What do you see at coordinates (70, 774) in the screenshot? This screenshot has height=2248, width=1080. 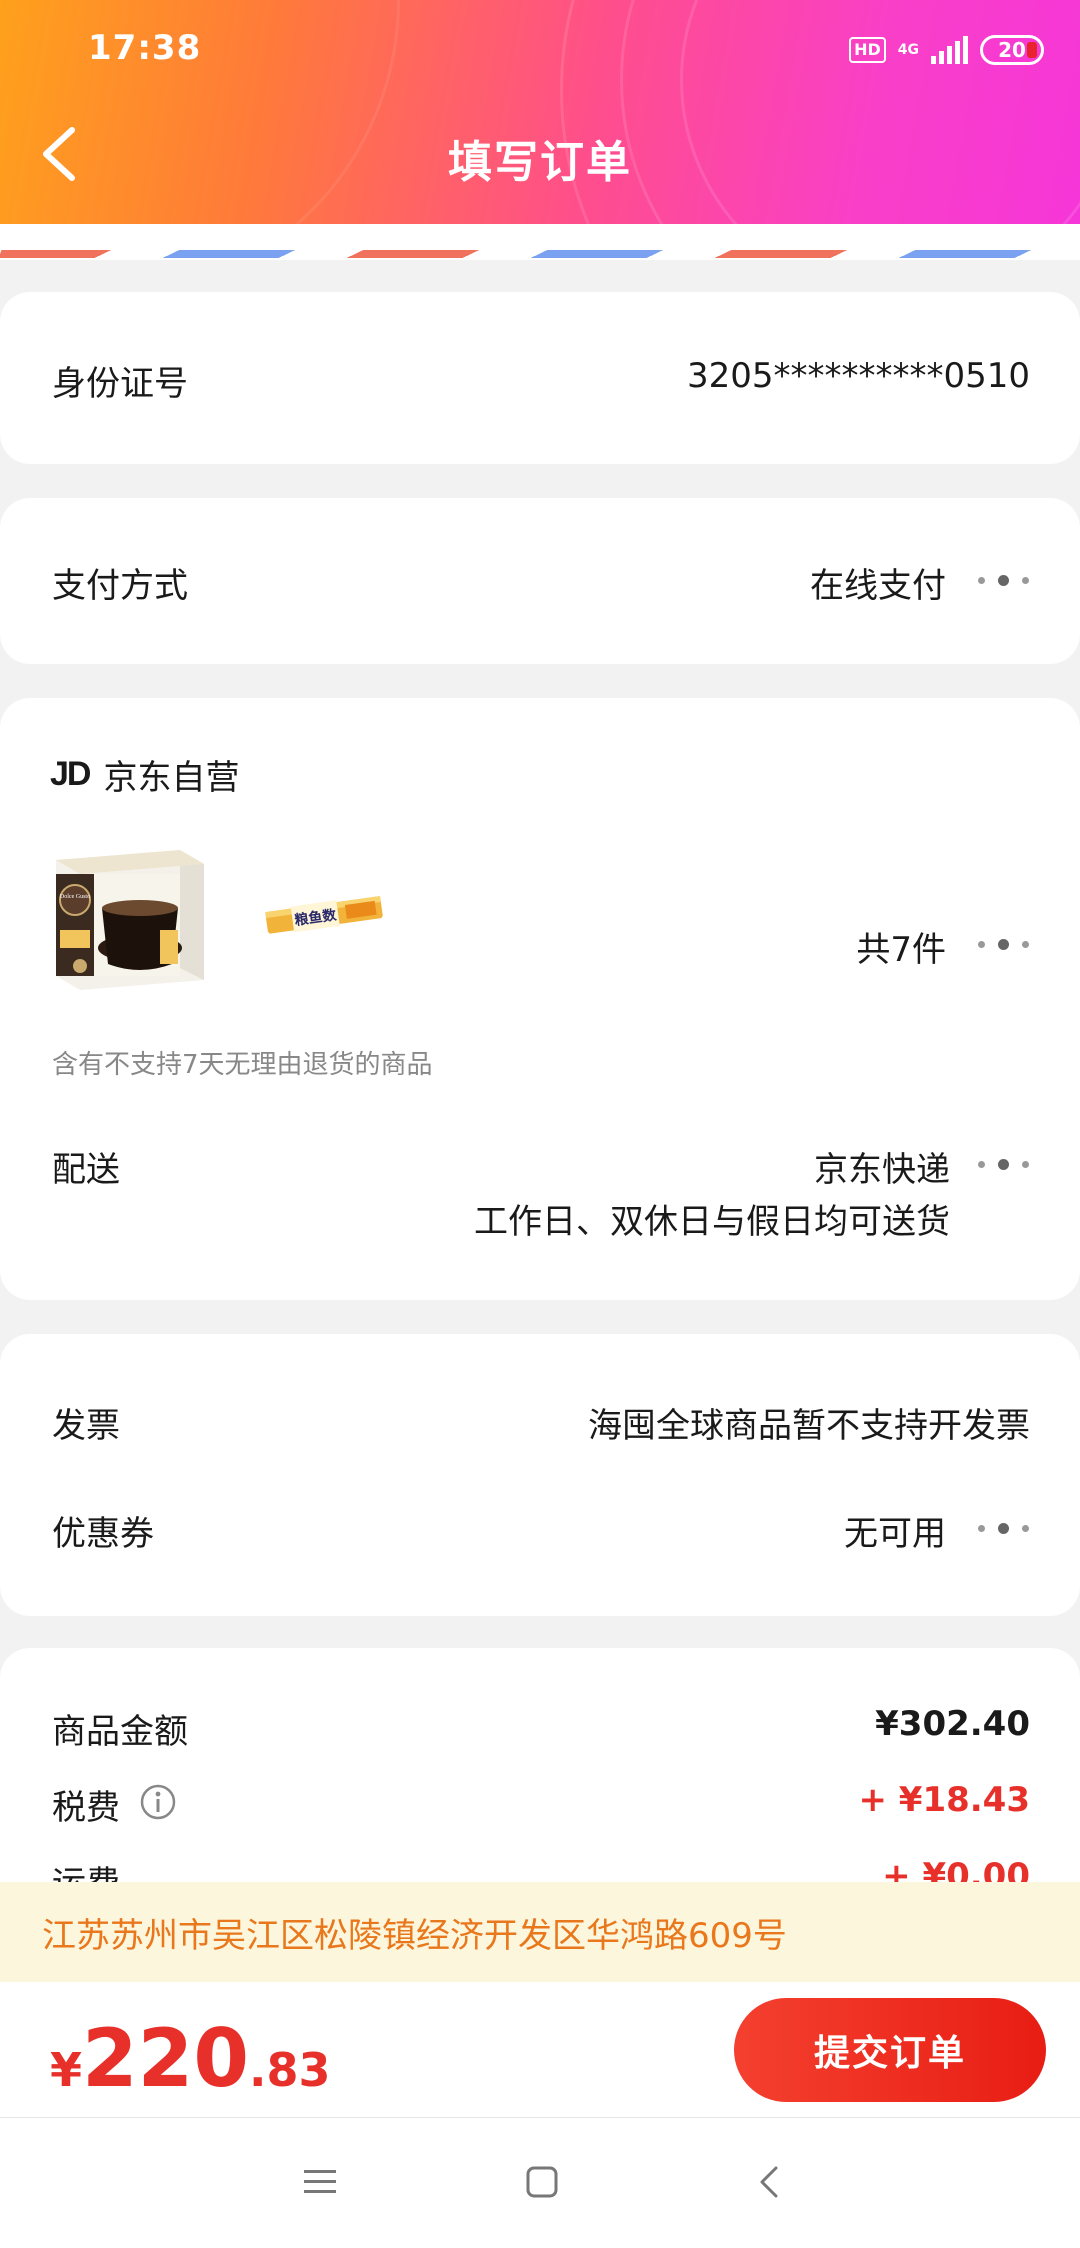 I see `jd-logo: JD` at bounding box center [70, 774].